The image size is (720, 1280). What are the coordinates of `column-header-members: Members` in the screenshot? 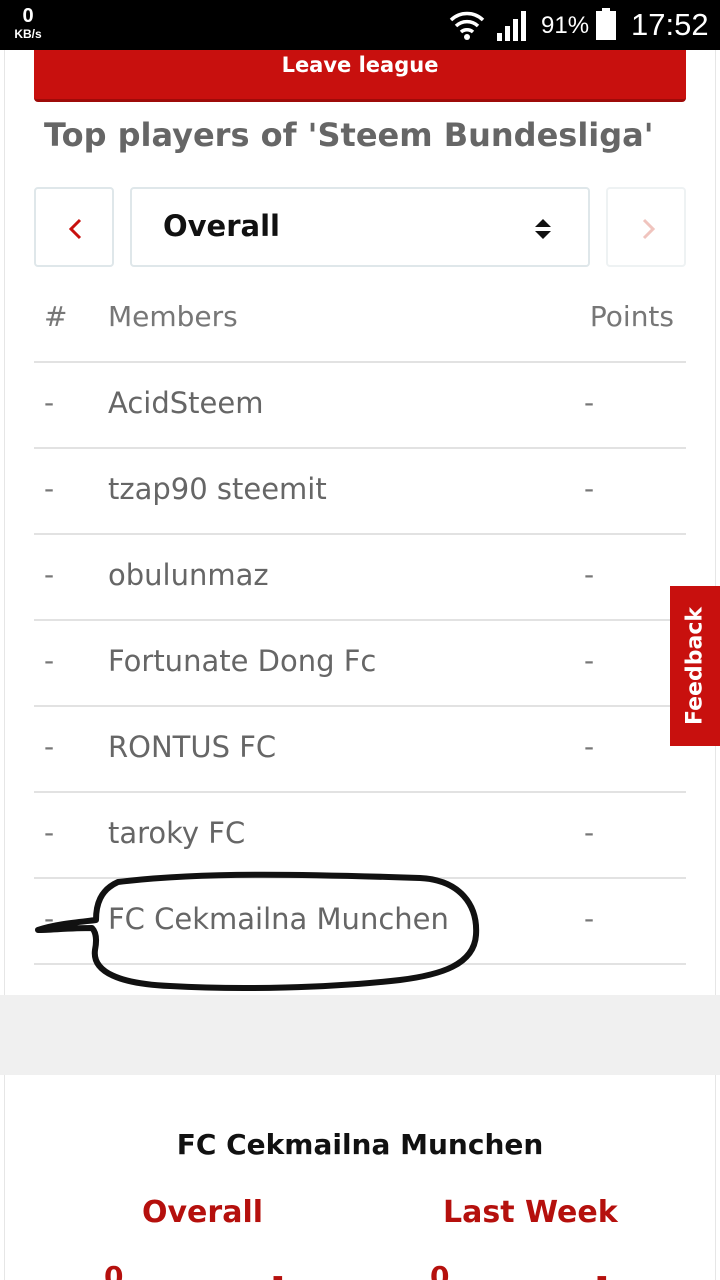 It's located at (173, 316).